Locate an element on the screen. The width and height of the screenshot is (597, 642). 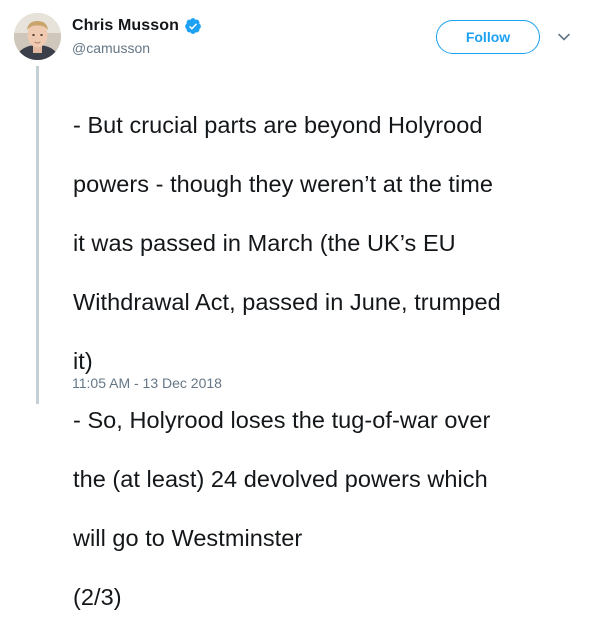
follow-button: Follow is located at coordinates (488, 37).